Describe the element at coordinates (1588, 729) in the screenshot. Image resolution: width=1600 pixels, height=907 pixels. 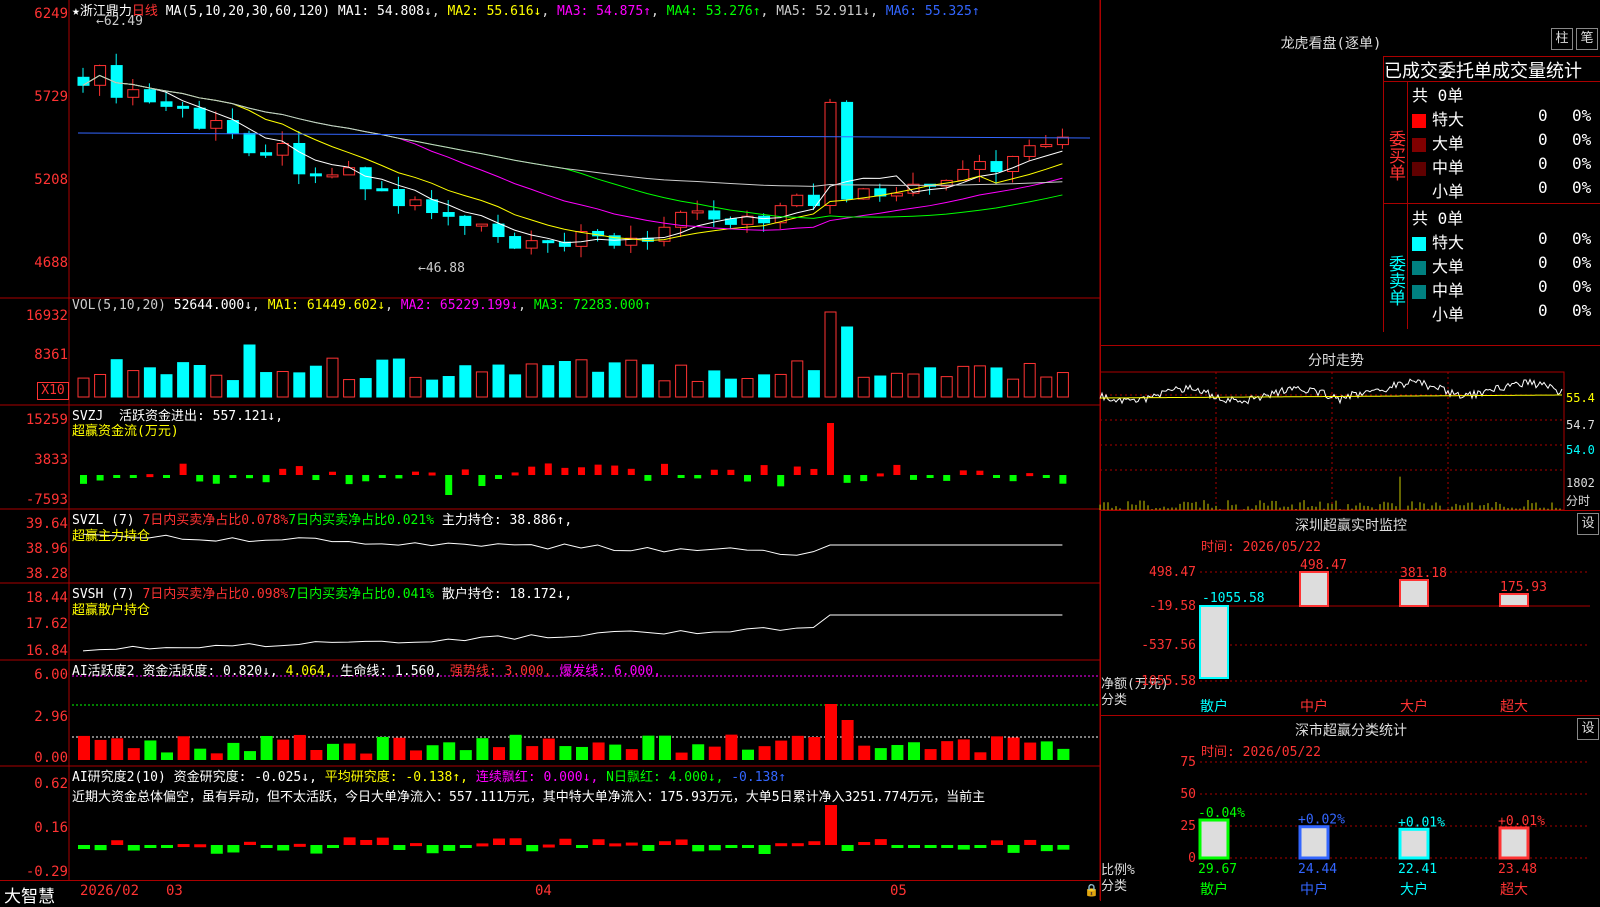
I see `classify-settings-button: 设` at that location.